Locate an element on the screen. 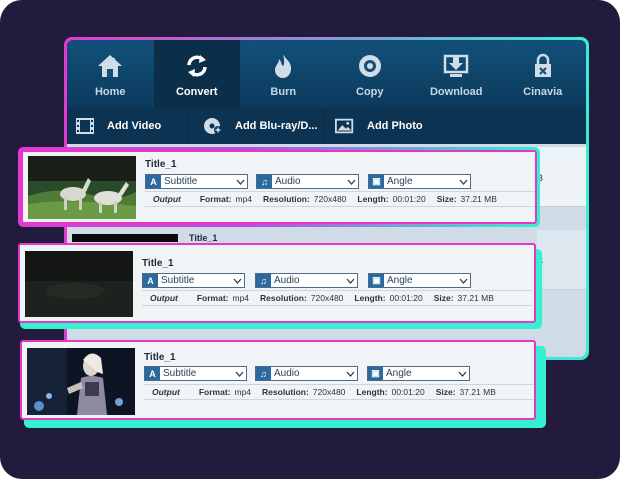 This screenshot has height=479, width=620. add-video-label: Add Video is located at coordinates (134, 126).